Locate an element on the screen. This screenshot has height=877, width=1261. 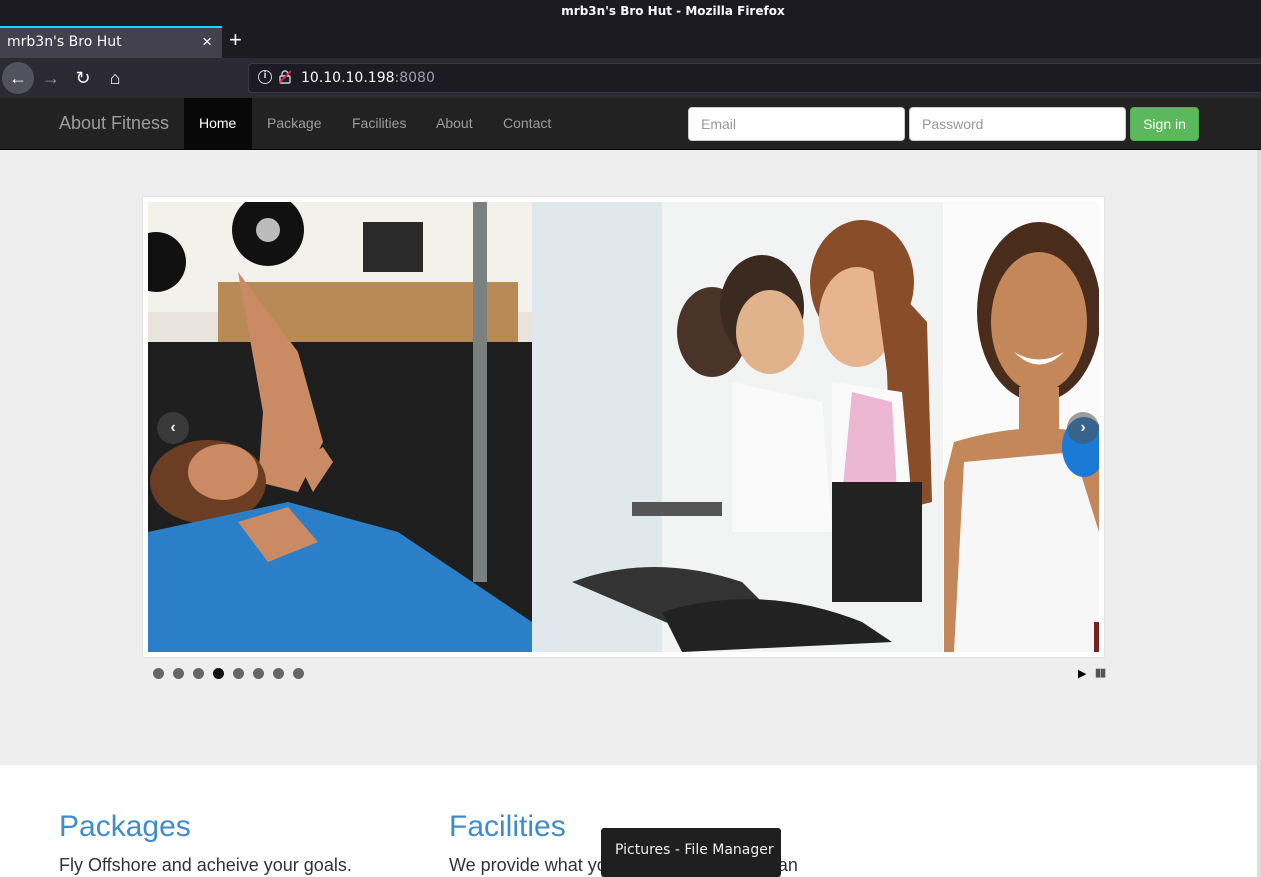
packages-text: Fly Offshore and acheive your goals. is located at coordinates (205, 865).